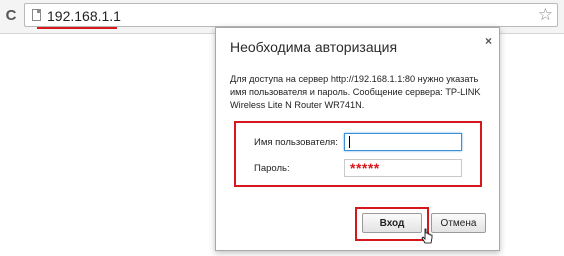  What do you see at coordinates (291, 15) in the screenshot?
I see `address-bar: 192.168.1.1 ☆` at bounding box center [291, 15].